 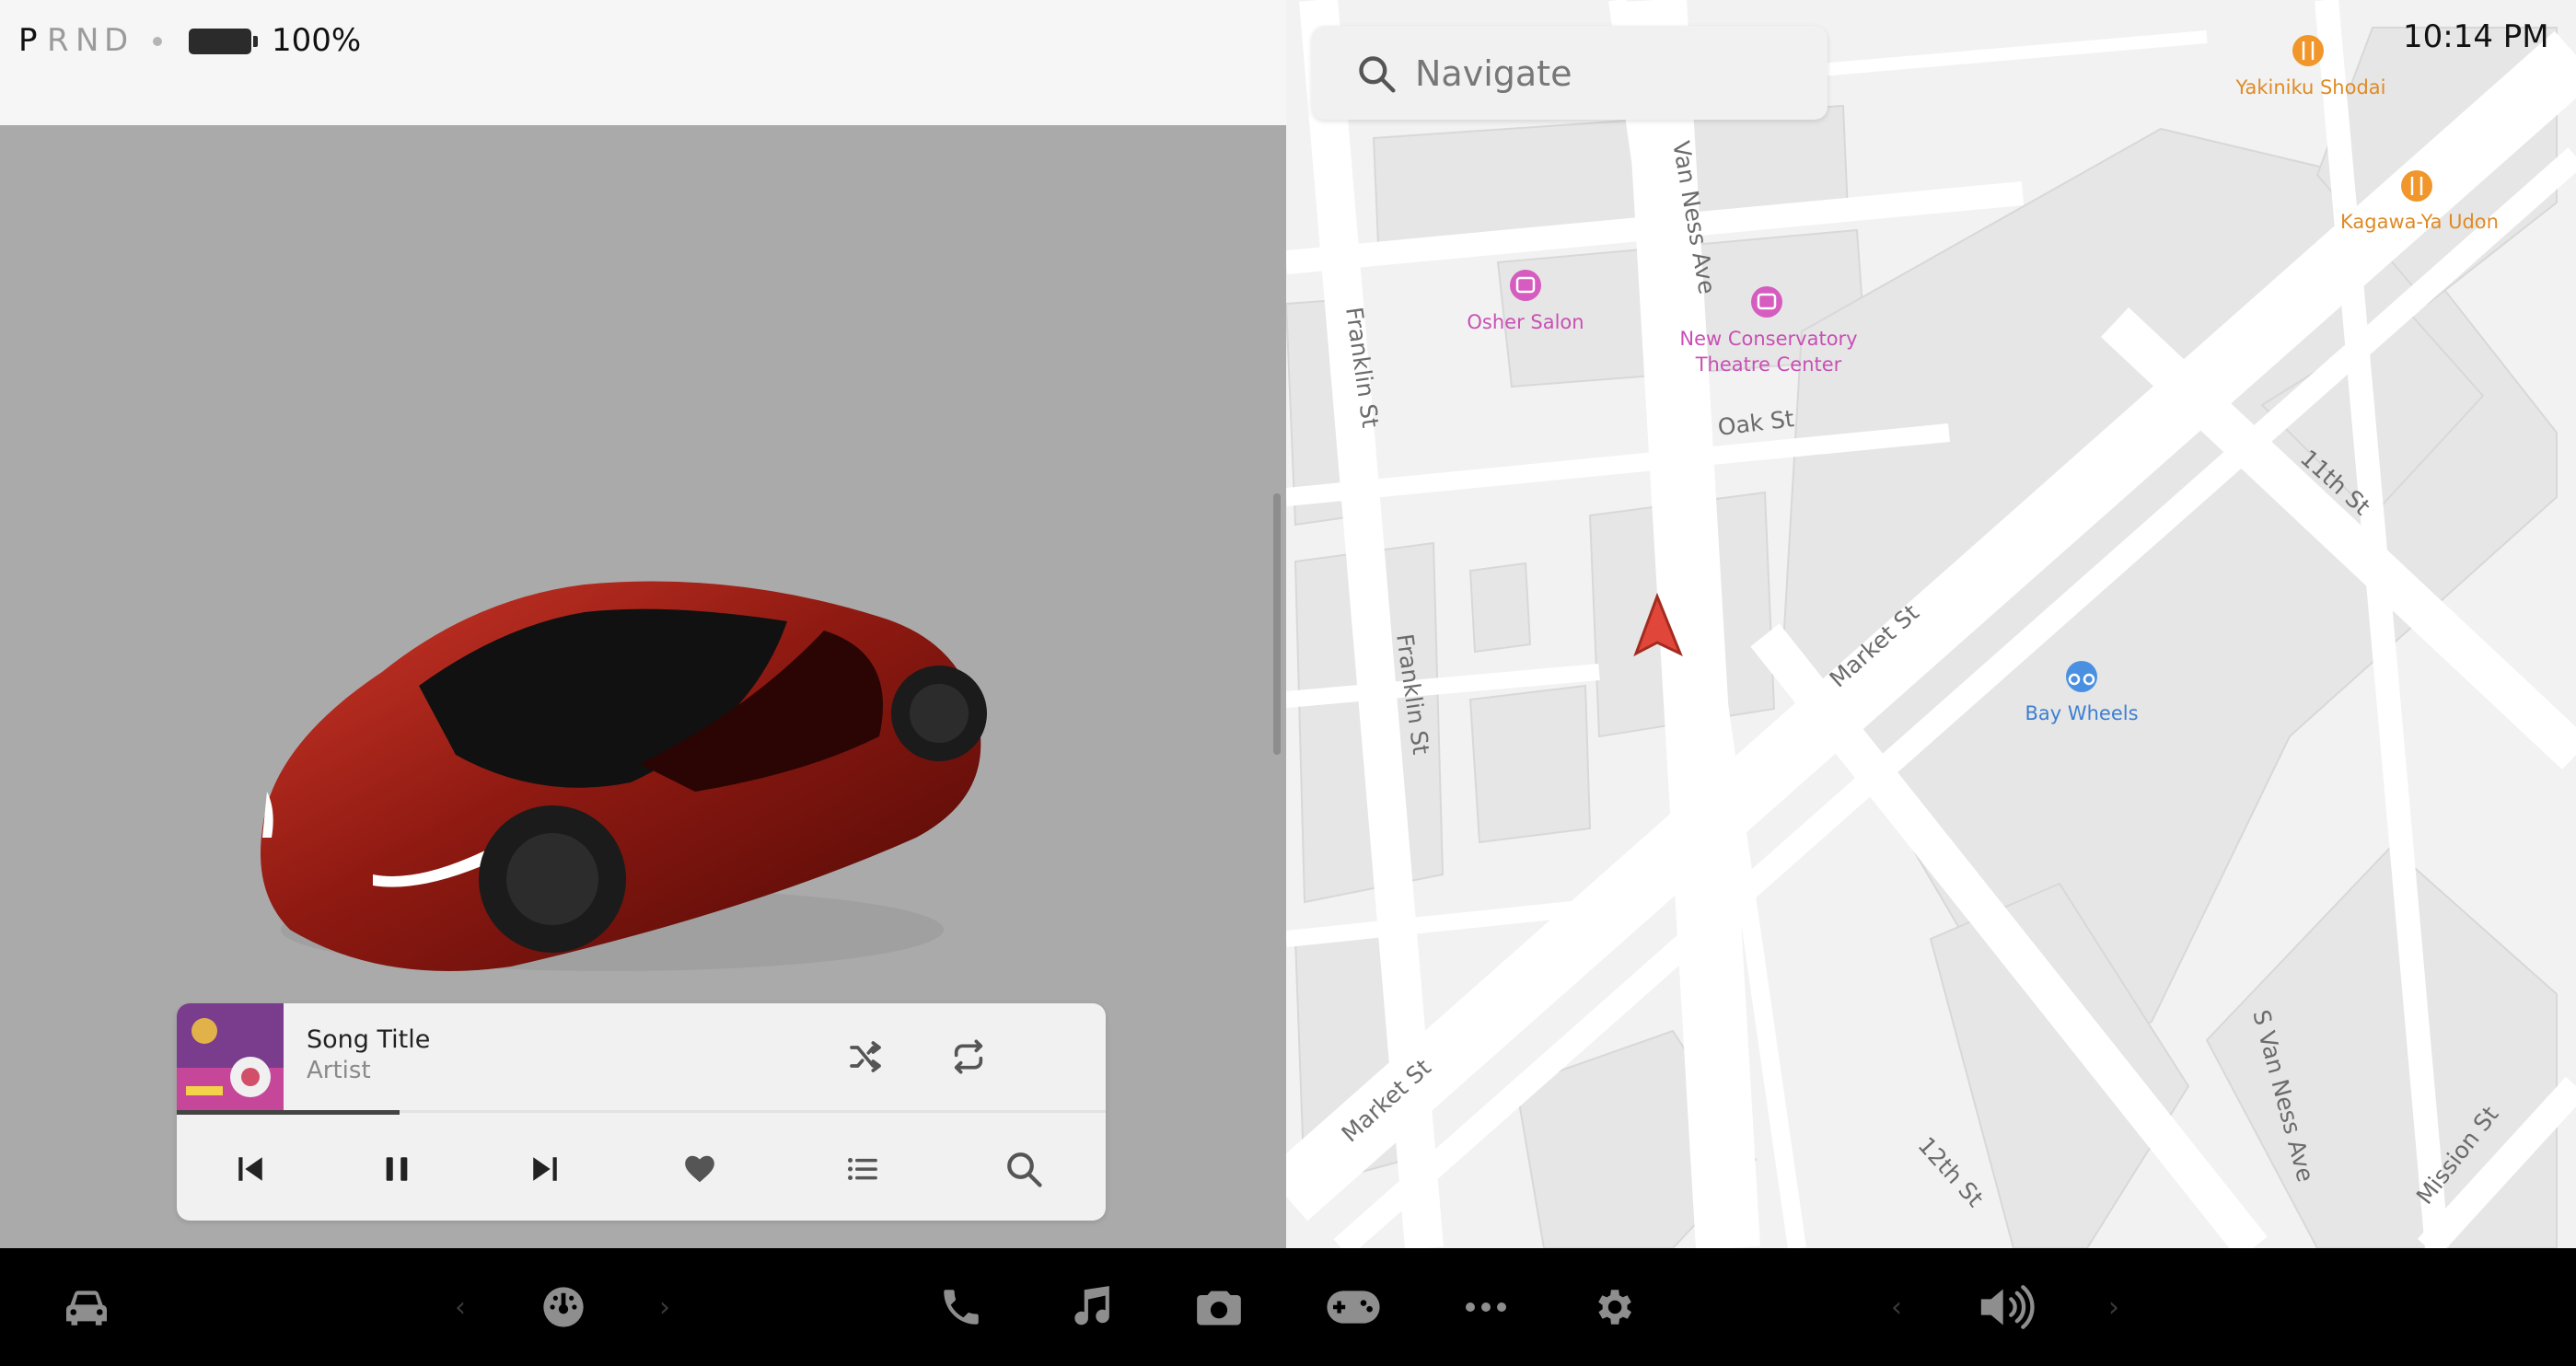 I want to click on gear-reverse: R, so click(x=58, y=40).